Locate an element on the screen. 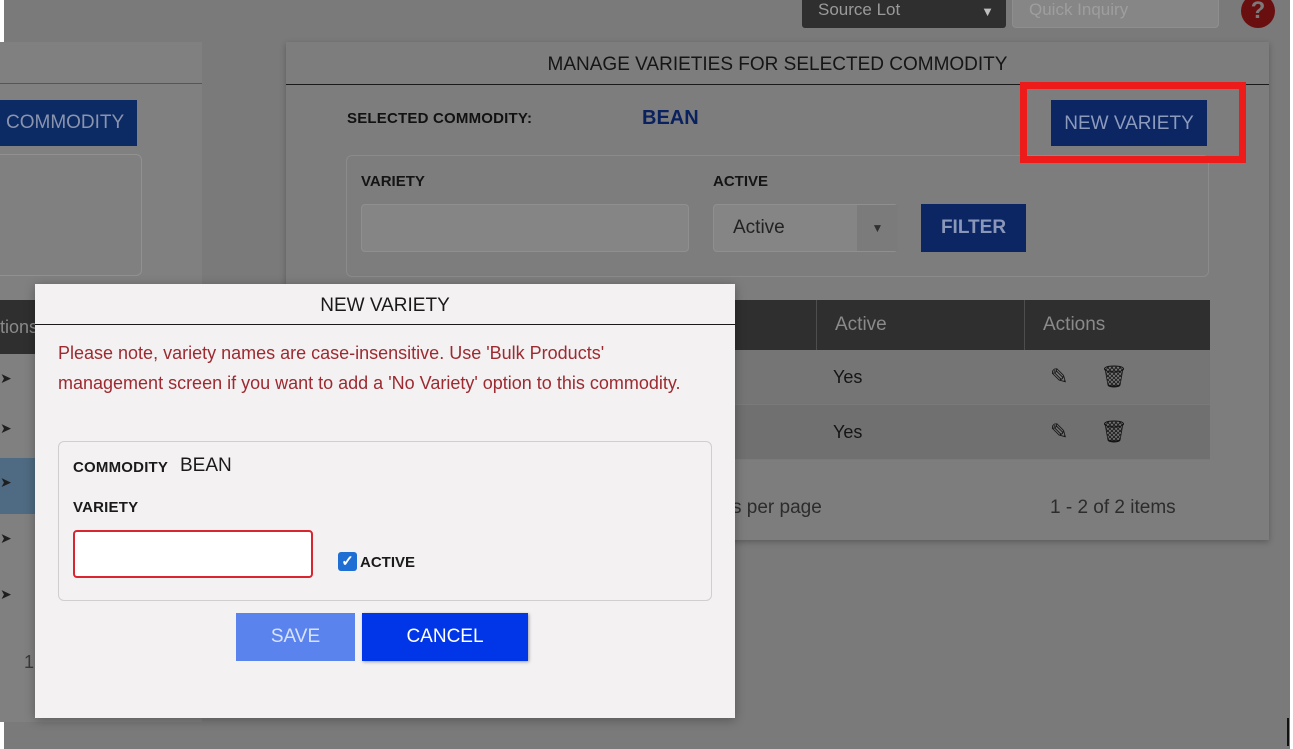 This screenshot has height=749, width=1293. active-checkbox: ✓ is located at coordinates (347, 561).